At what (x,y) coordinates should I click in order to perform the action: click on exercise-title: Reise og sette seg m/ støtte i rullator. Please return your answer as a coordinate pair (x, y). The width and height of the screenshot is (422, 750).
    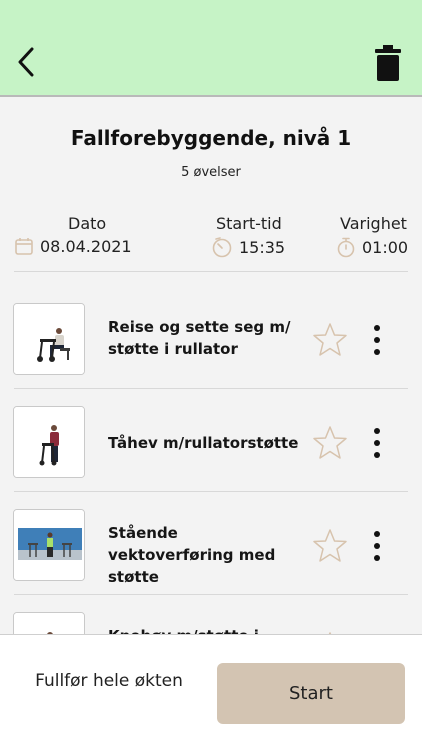
    Looking at the image, I should click on (208, 338).